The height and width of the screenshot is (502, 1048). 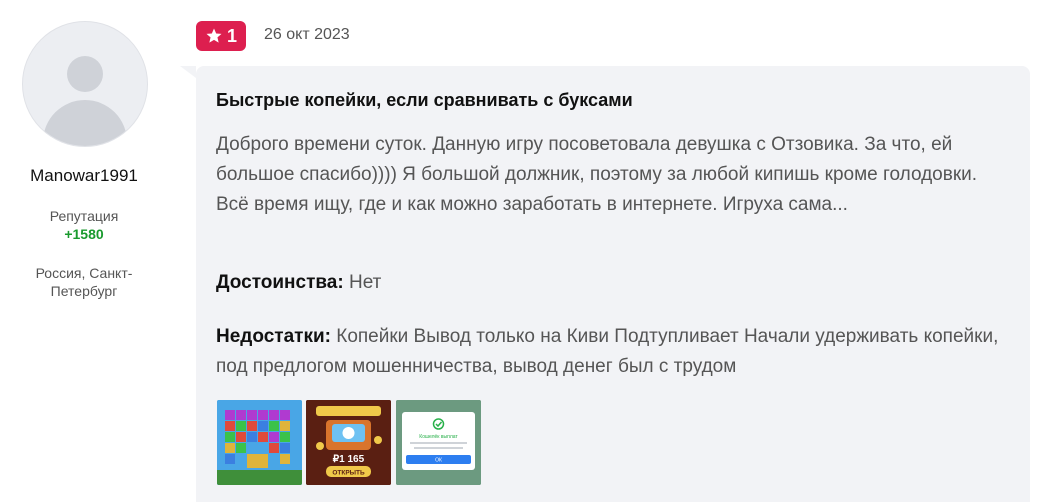 What do you see at coordinates (231, 35) in the screenshot?
I see `rating-value: 1` at bounding box center [231, 35].